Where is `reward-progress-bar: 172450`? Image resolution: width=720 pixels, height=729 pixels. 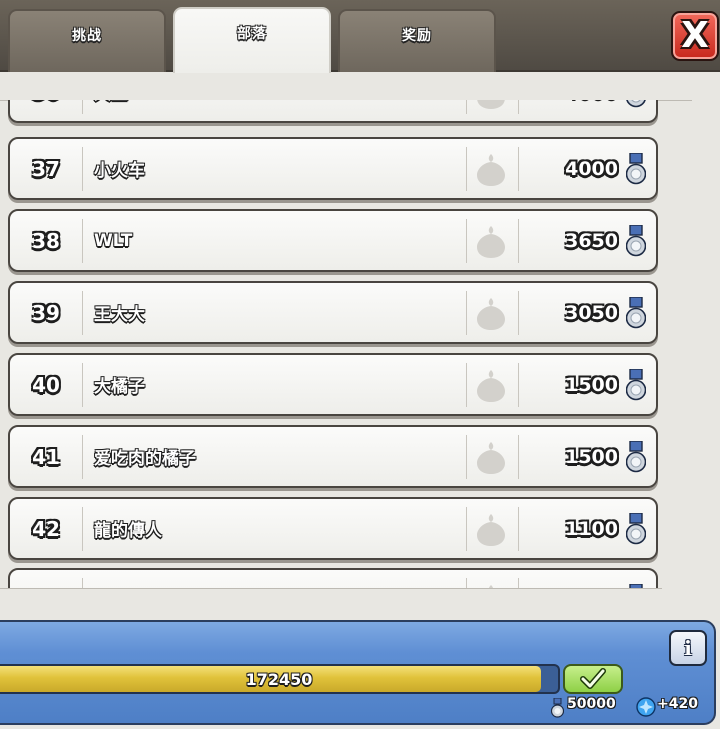 reward-progress-bar: 172450 is located at coordinates (280, 679).